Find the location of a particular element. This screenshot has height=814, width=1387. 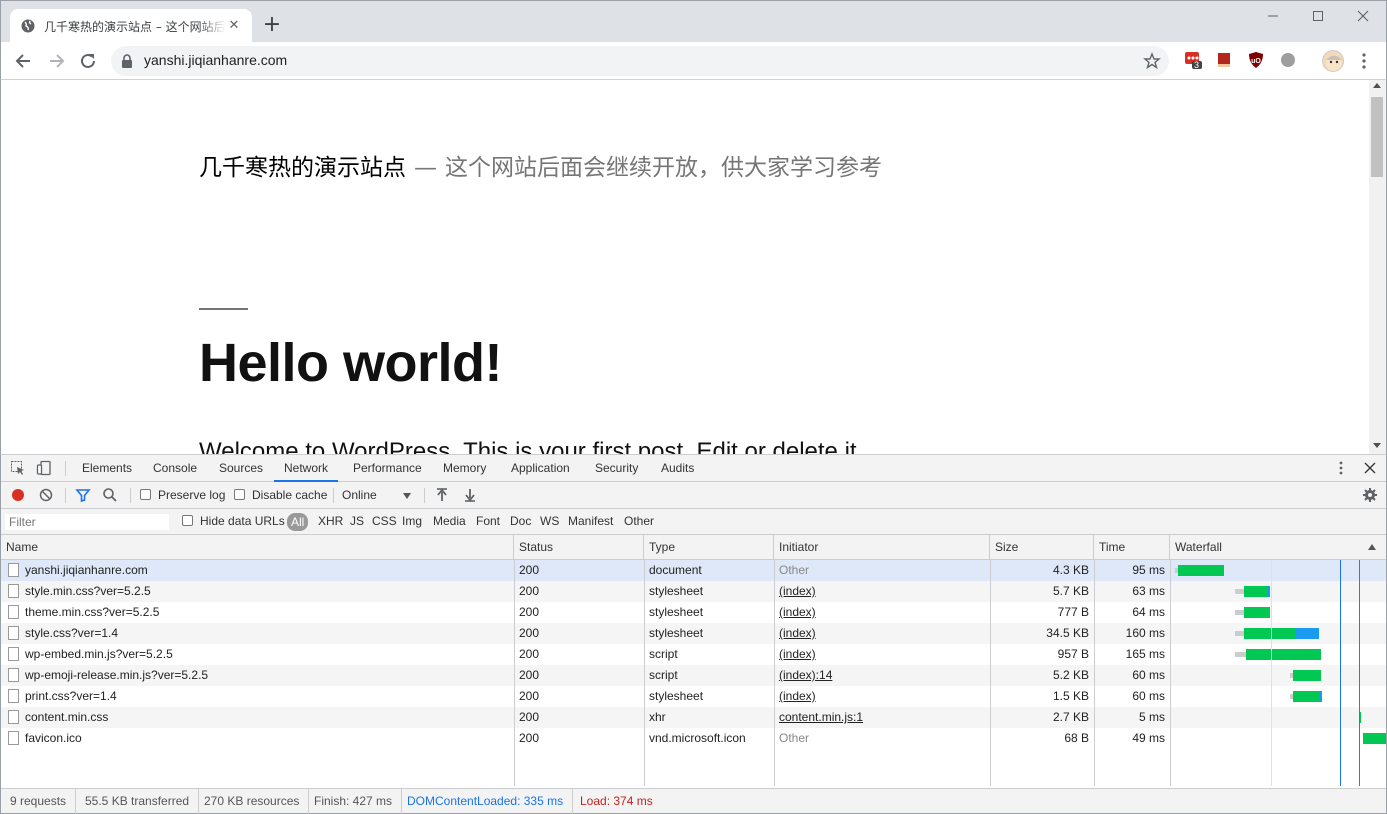

column-header-waterfall: Waterfall is located at coordinates (1278, 547).